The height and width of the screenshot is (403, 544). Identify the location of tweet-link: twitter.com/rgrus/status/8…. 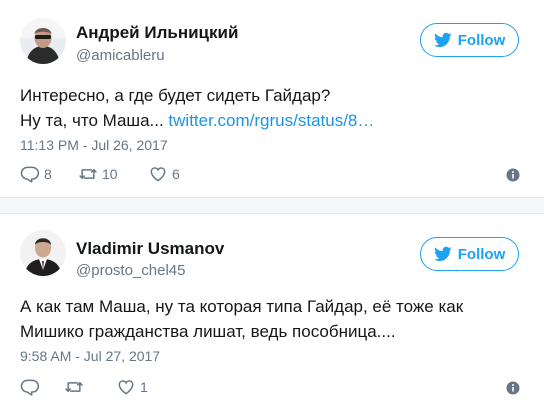
(271, 120).